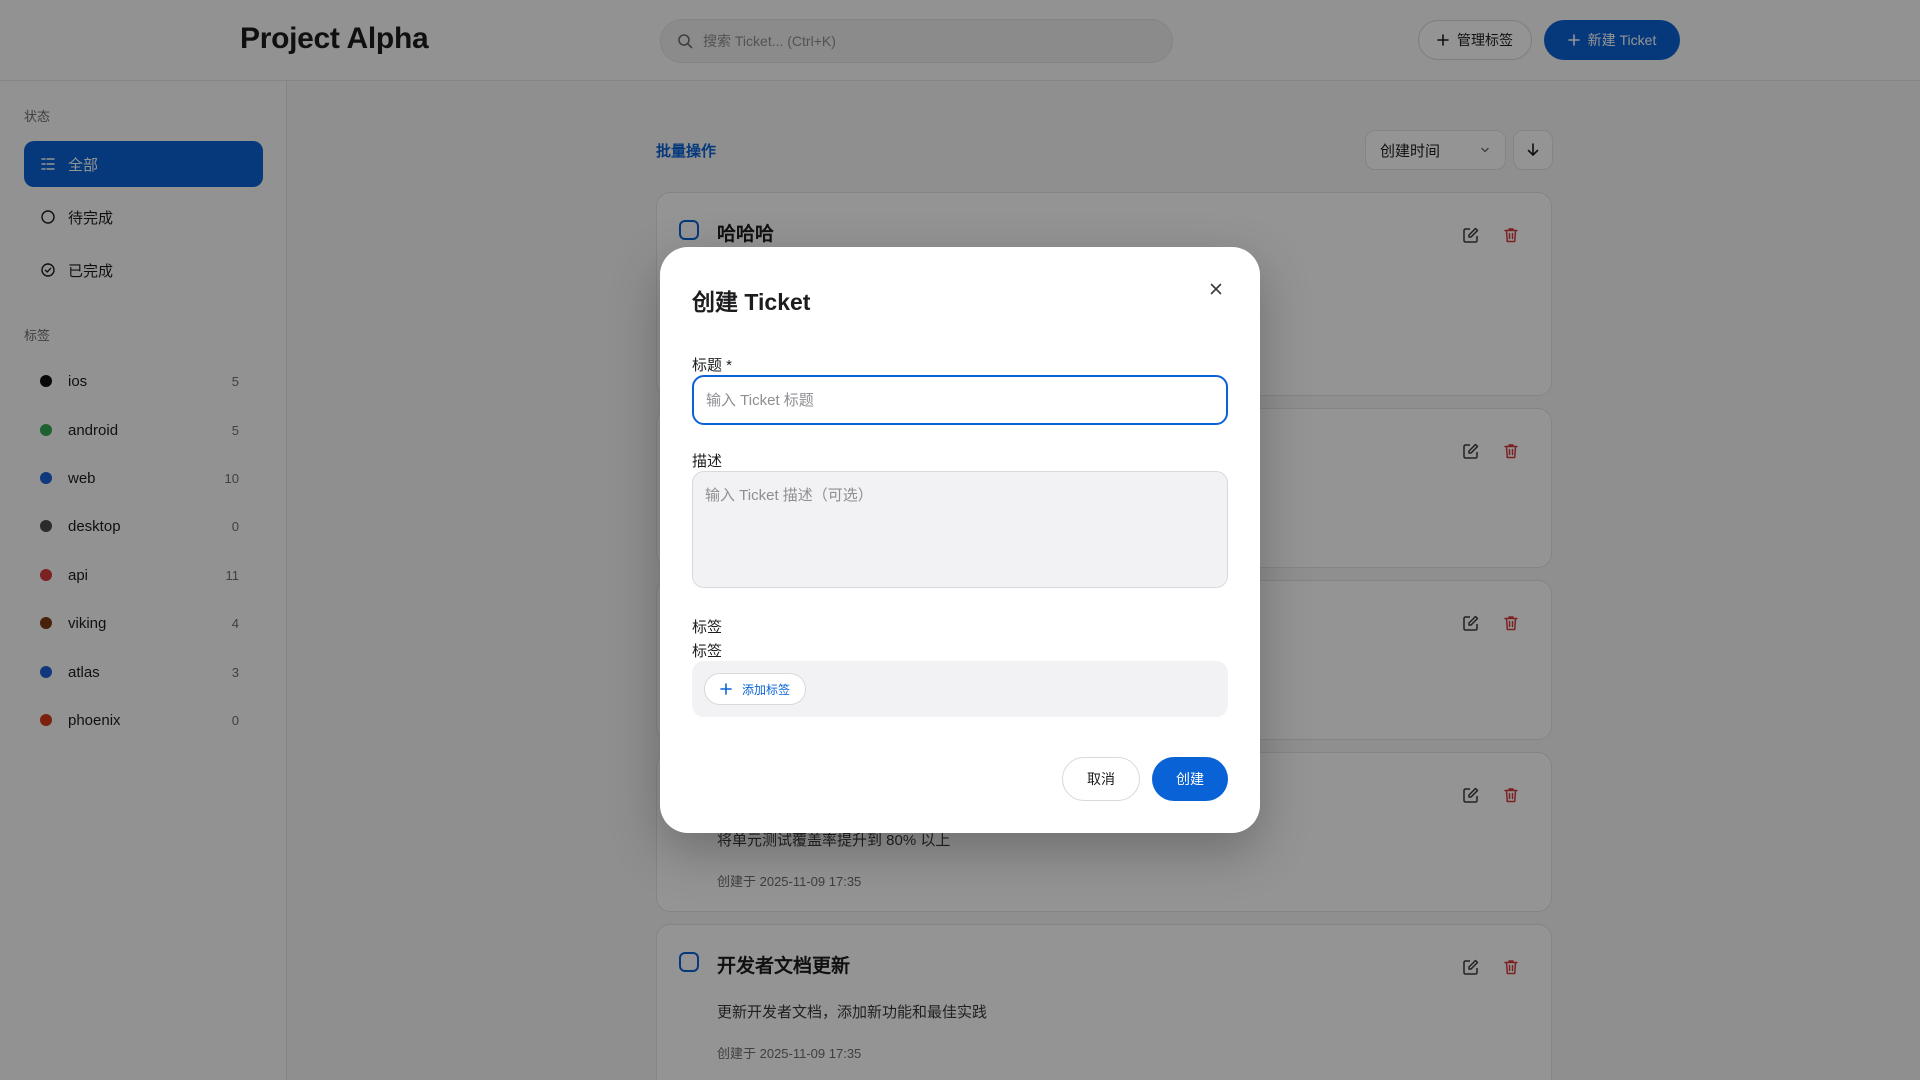 This screenshot has width=1920, height=1080. I want to click on description-input, so click(960, 529).